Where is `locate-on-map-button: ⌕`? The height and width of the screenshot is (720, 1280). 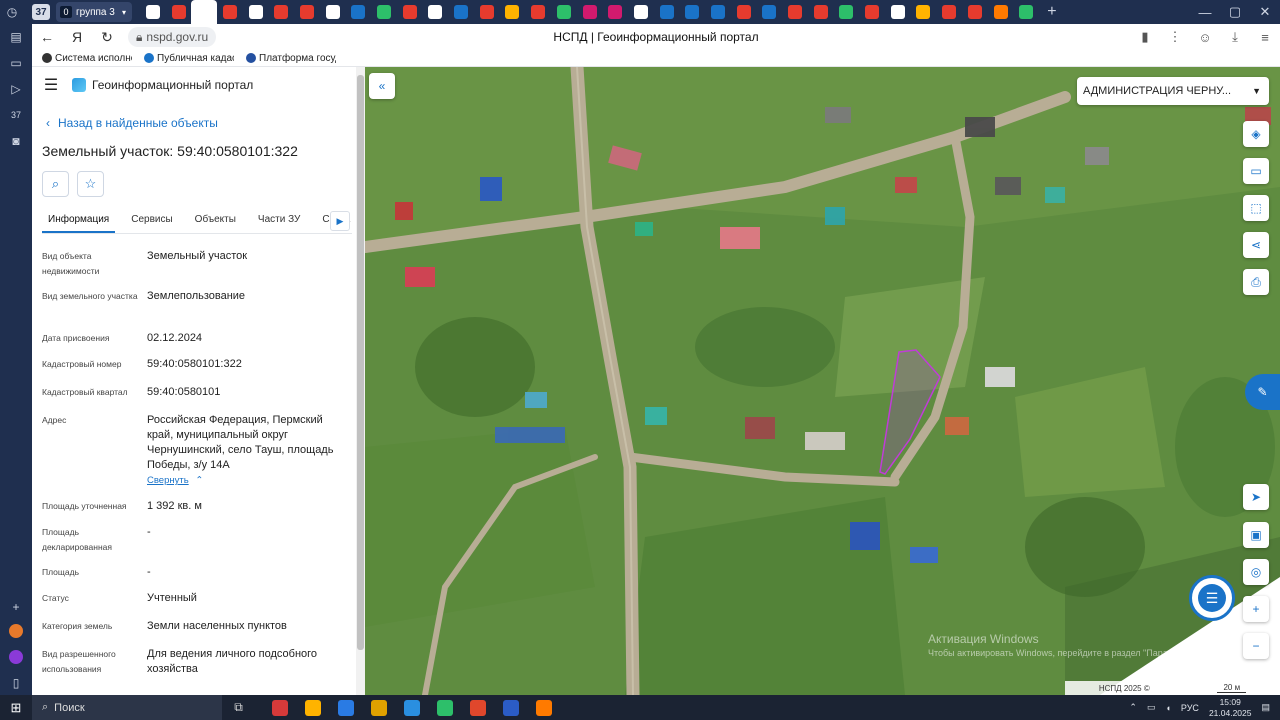 locate-on-map-button: ⌕ is located at coordinates (55, 184).